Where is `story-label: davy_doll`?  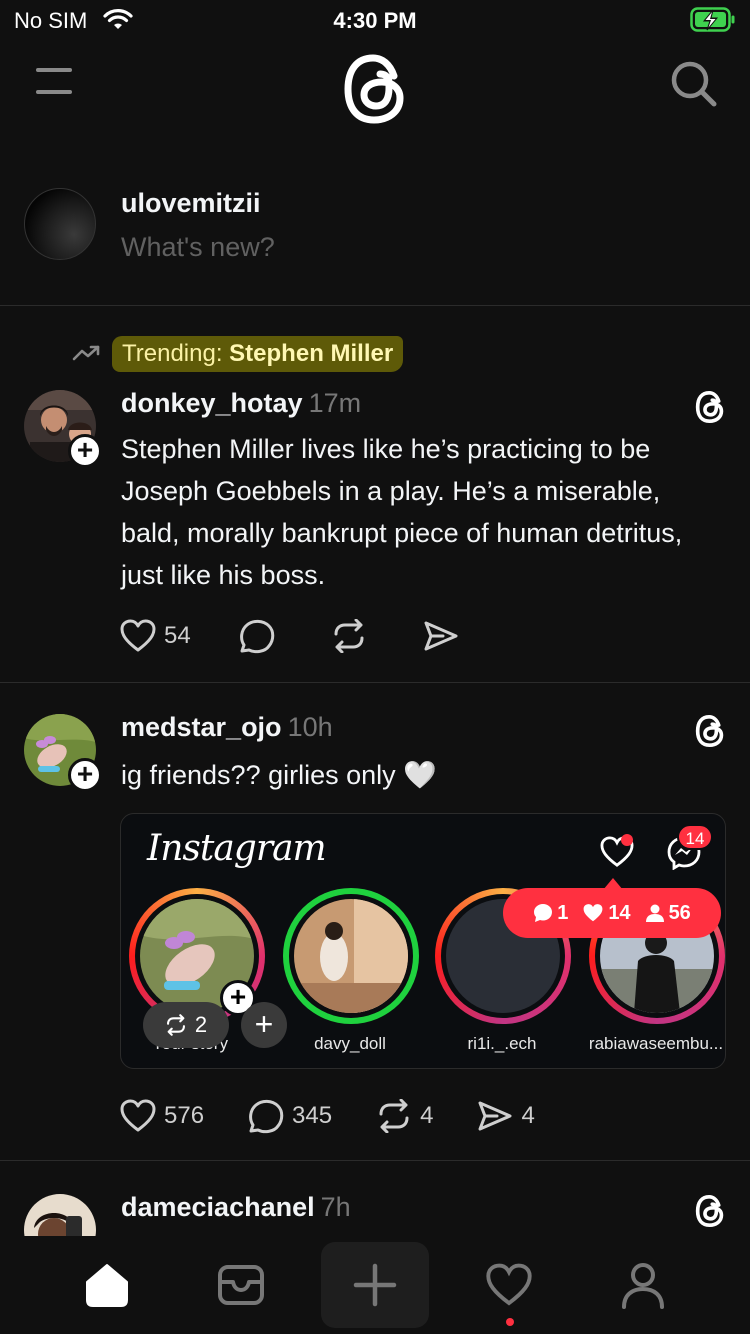 story-label: davy_doll is located at coordinates (350, 1043).